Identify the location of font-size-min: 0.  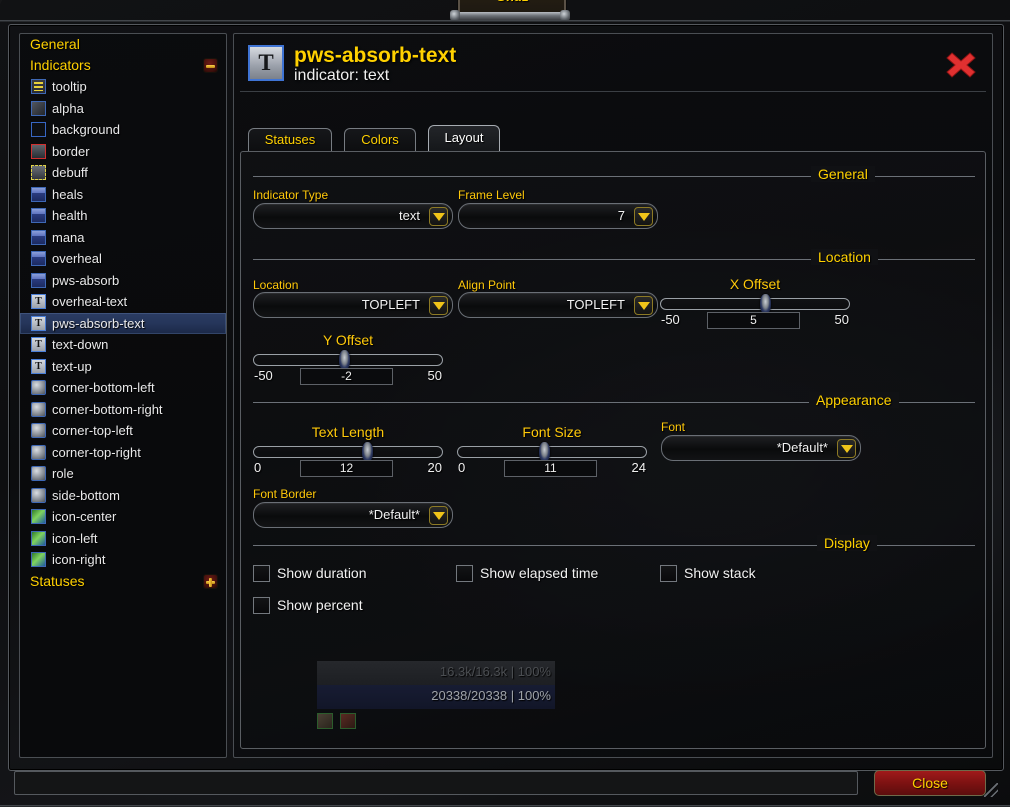
(462, 467).